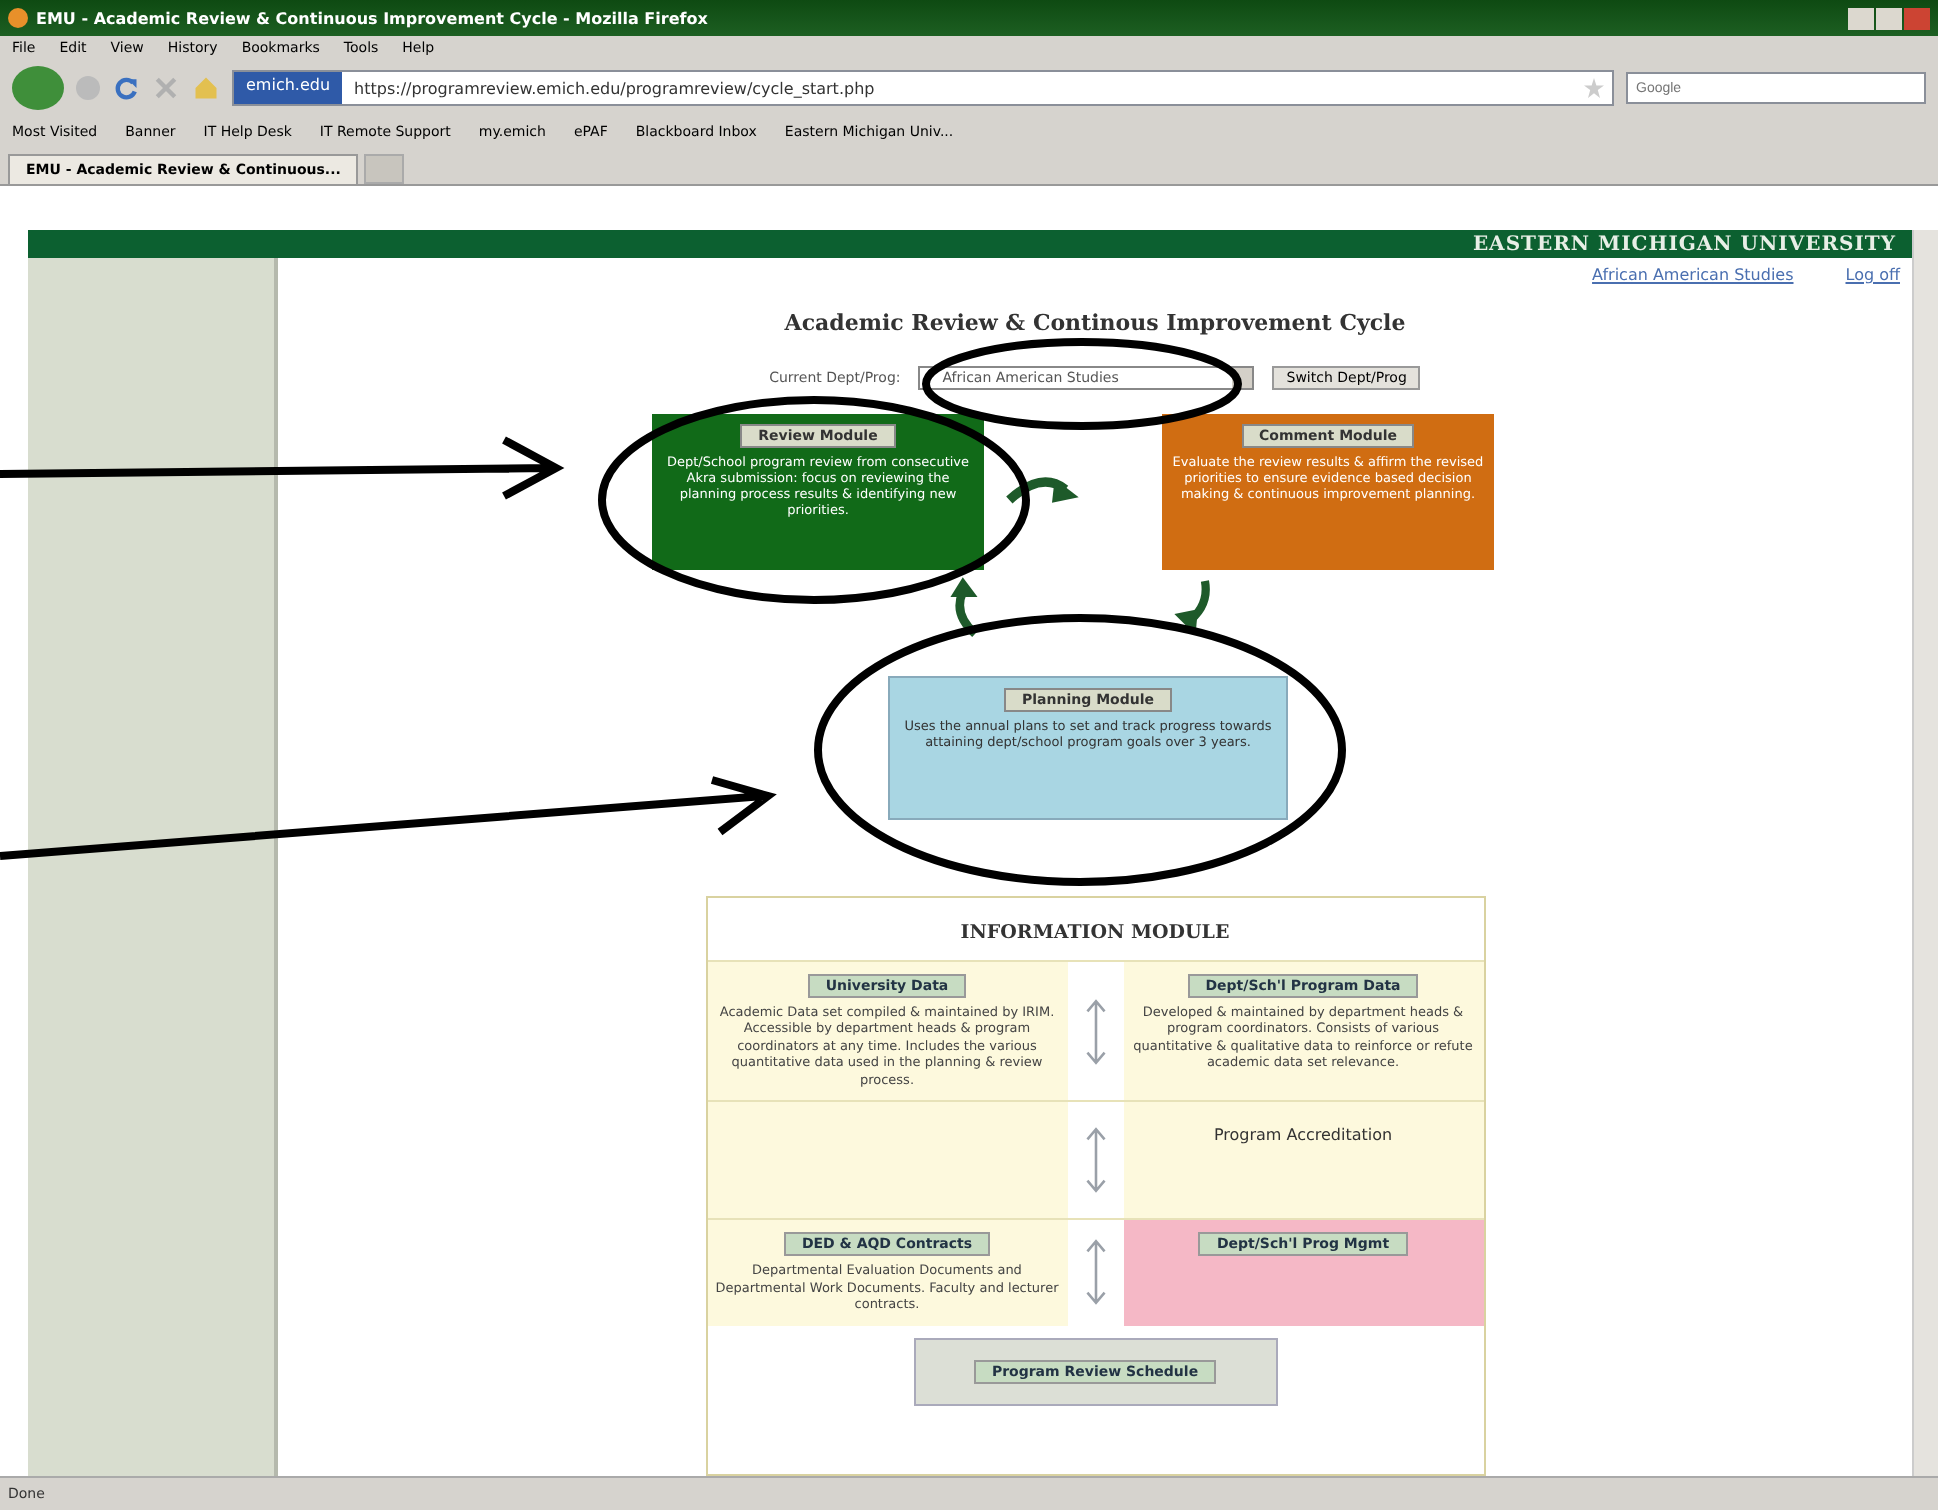 The width and height of the screenshot is (1938, 1510). Describe the element at coordinates (1889, 18) in the screenshot. I see `window-controls` at that location.